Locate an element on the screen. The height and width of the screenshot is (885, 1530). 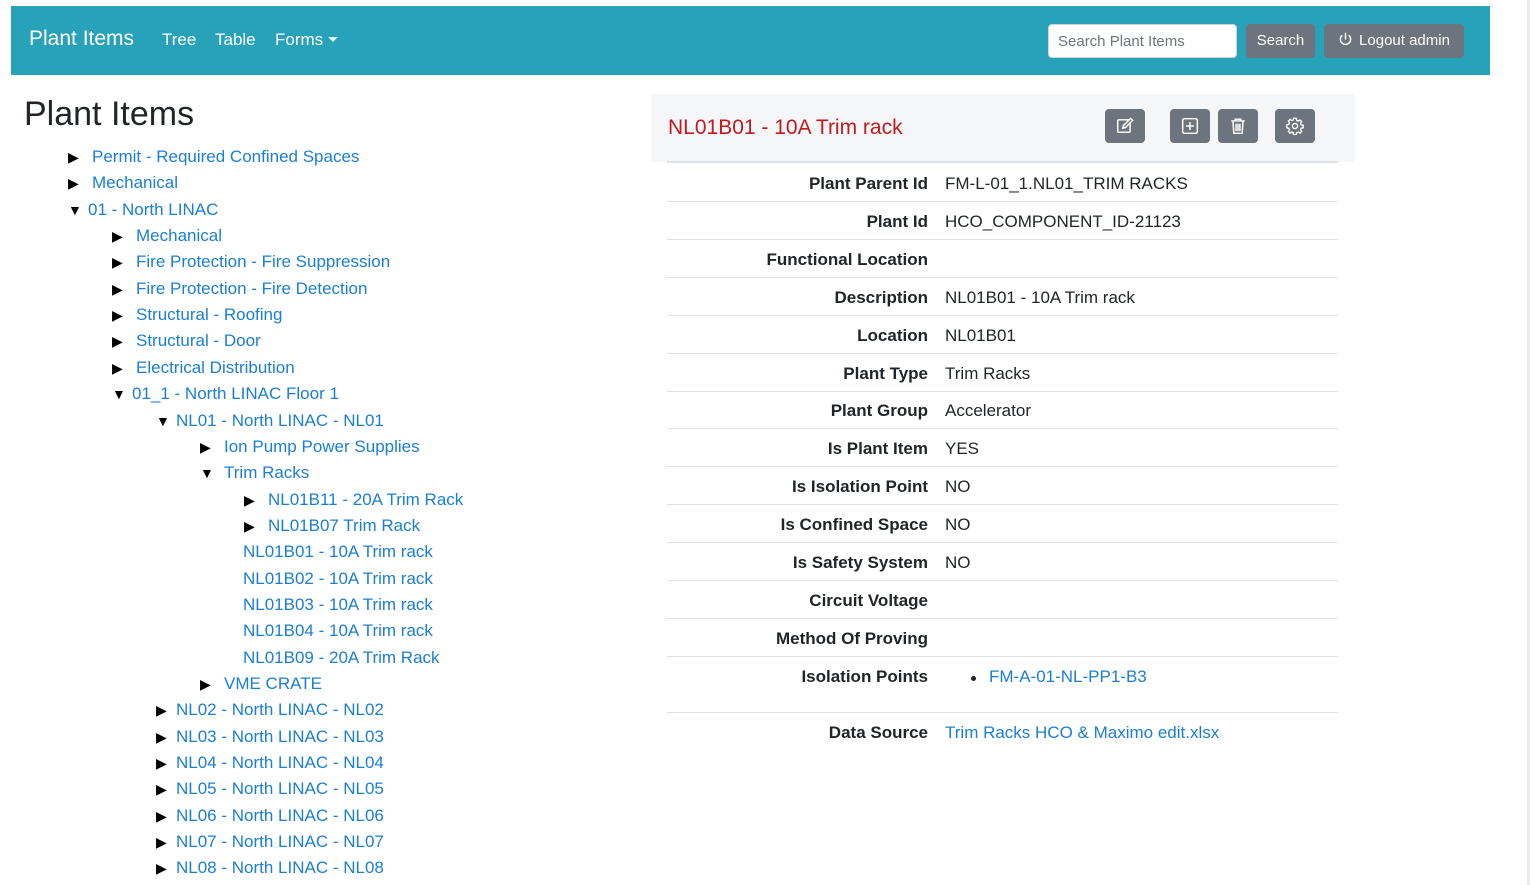
detail-value: Trim Racks is located at coordinates (988, 373).